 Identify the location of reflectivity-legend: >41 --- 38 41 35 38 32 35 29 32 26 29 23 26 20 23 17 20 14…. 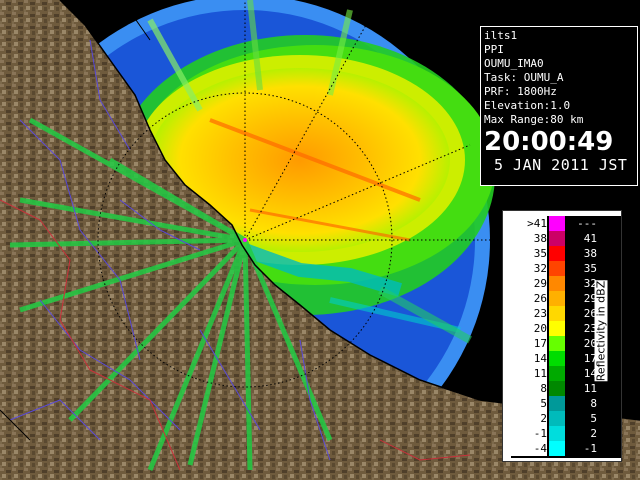
(562, 336).